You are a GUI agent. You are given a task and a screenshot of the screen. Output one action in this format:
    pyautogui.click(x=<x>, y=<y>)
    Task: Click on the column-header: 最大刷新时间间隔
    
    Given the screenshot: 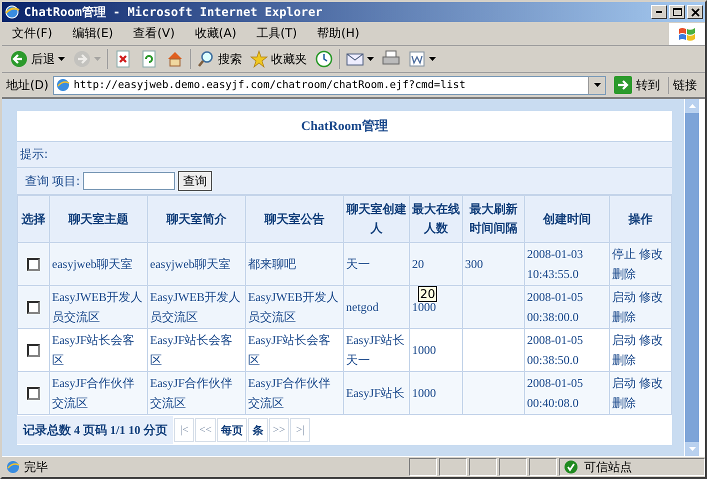 What is the action you would take?
    pyautogui.click(x=493, y=219)
    